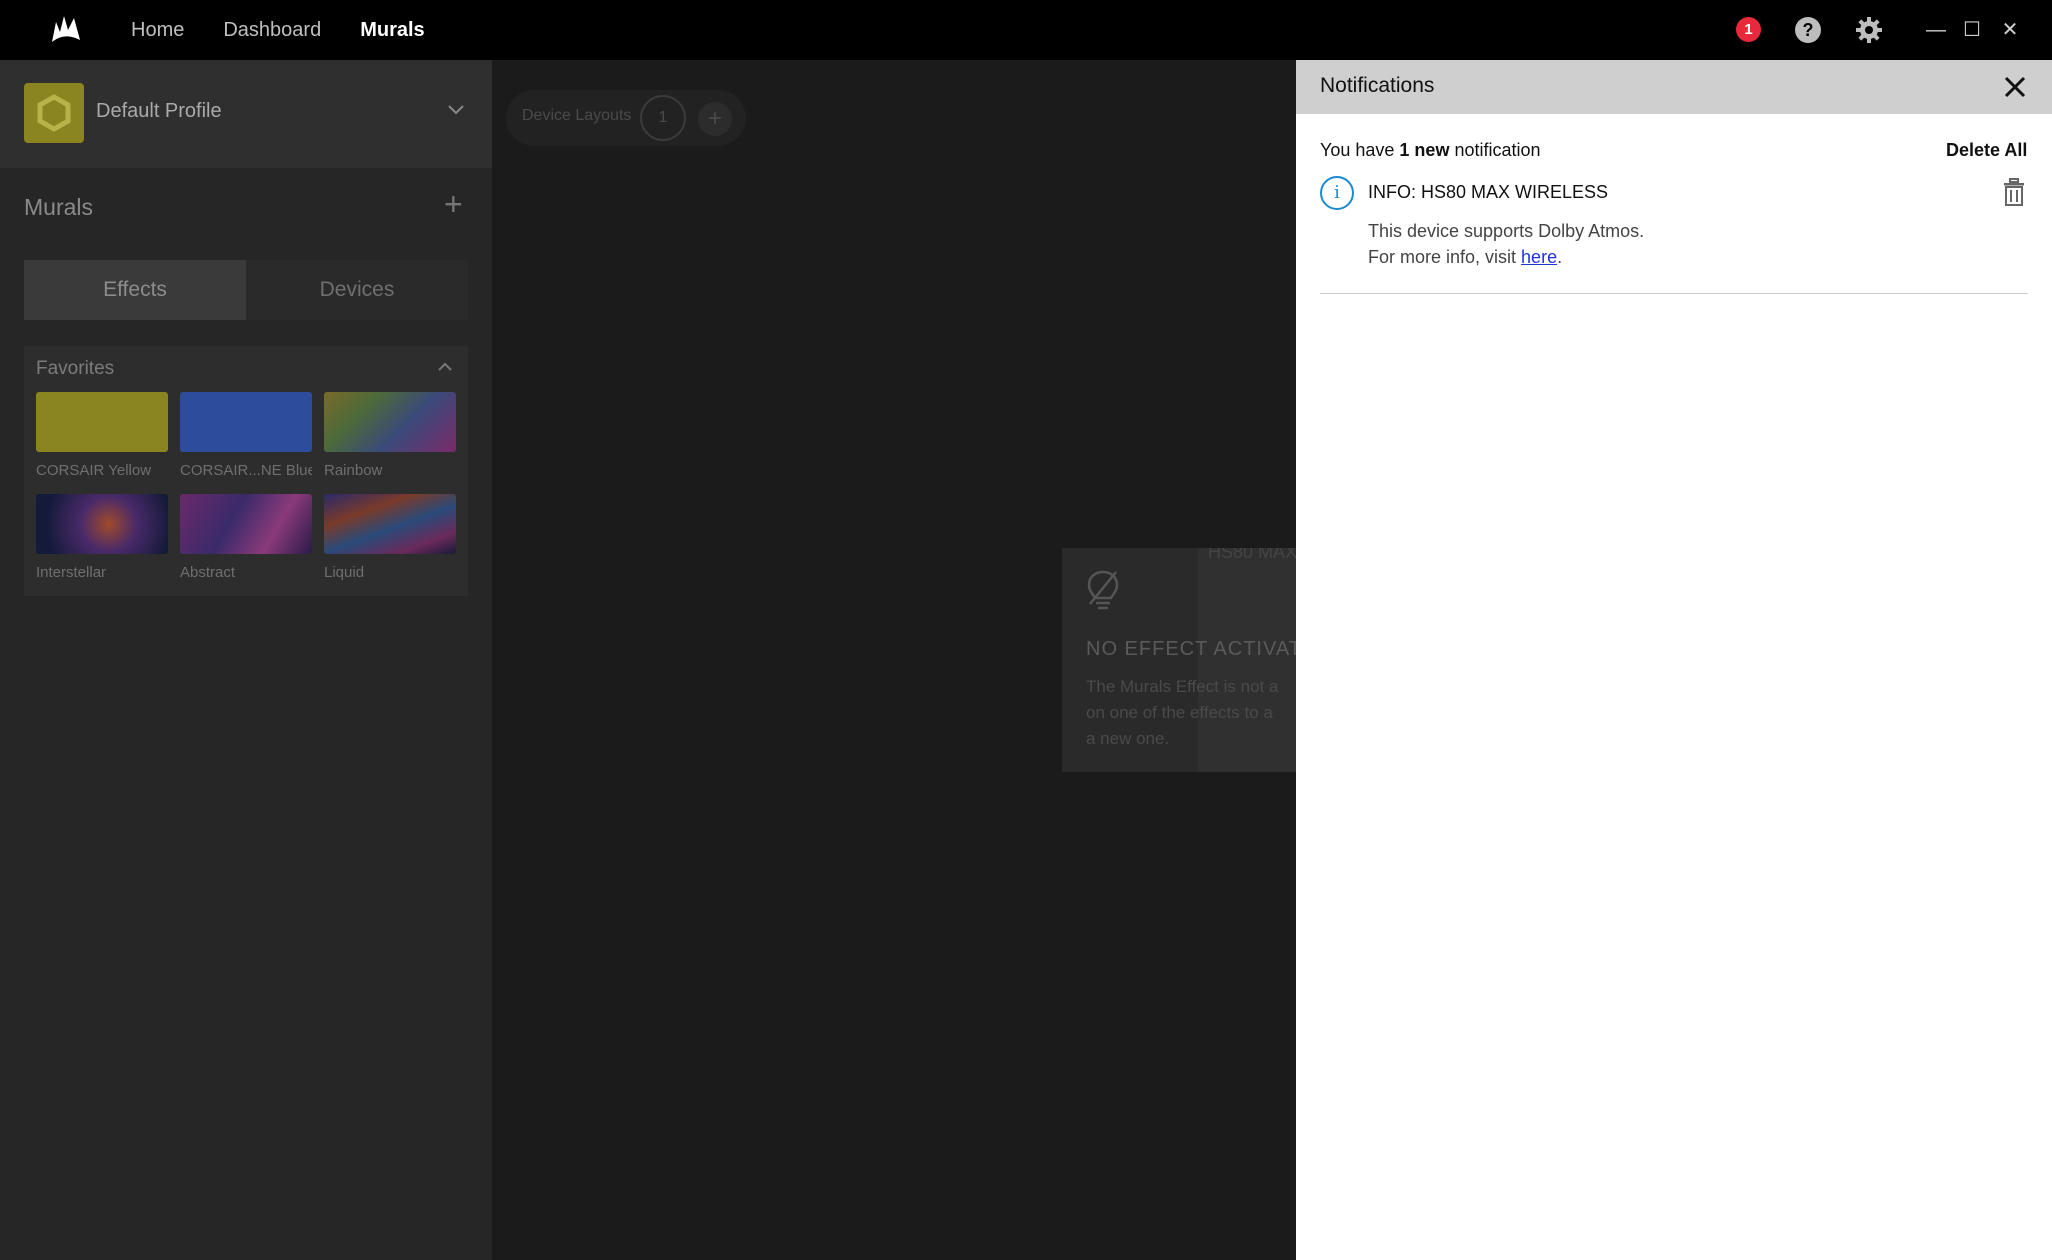  I want to click on summary-suffix: notification, so click(1495, 150).